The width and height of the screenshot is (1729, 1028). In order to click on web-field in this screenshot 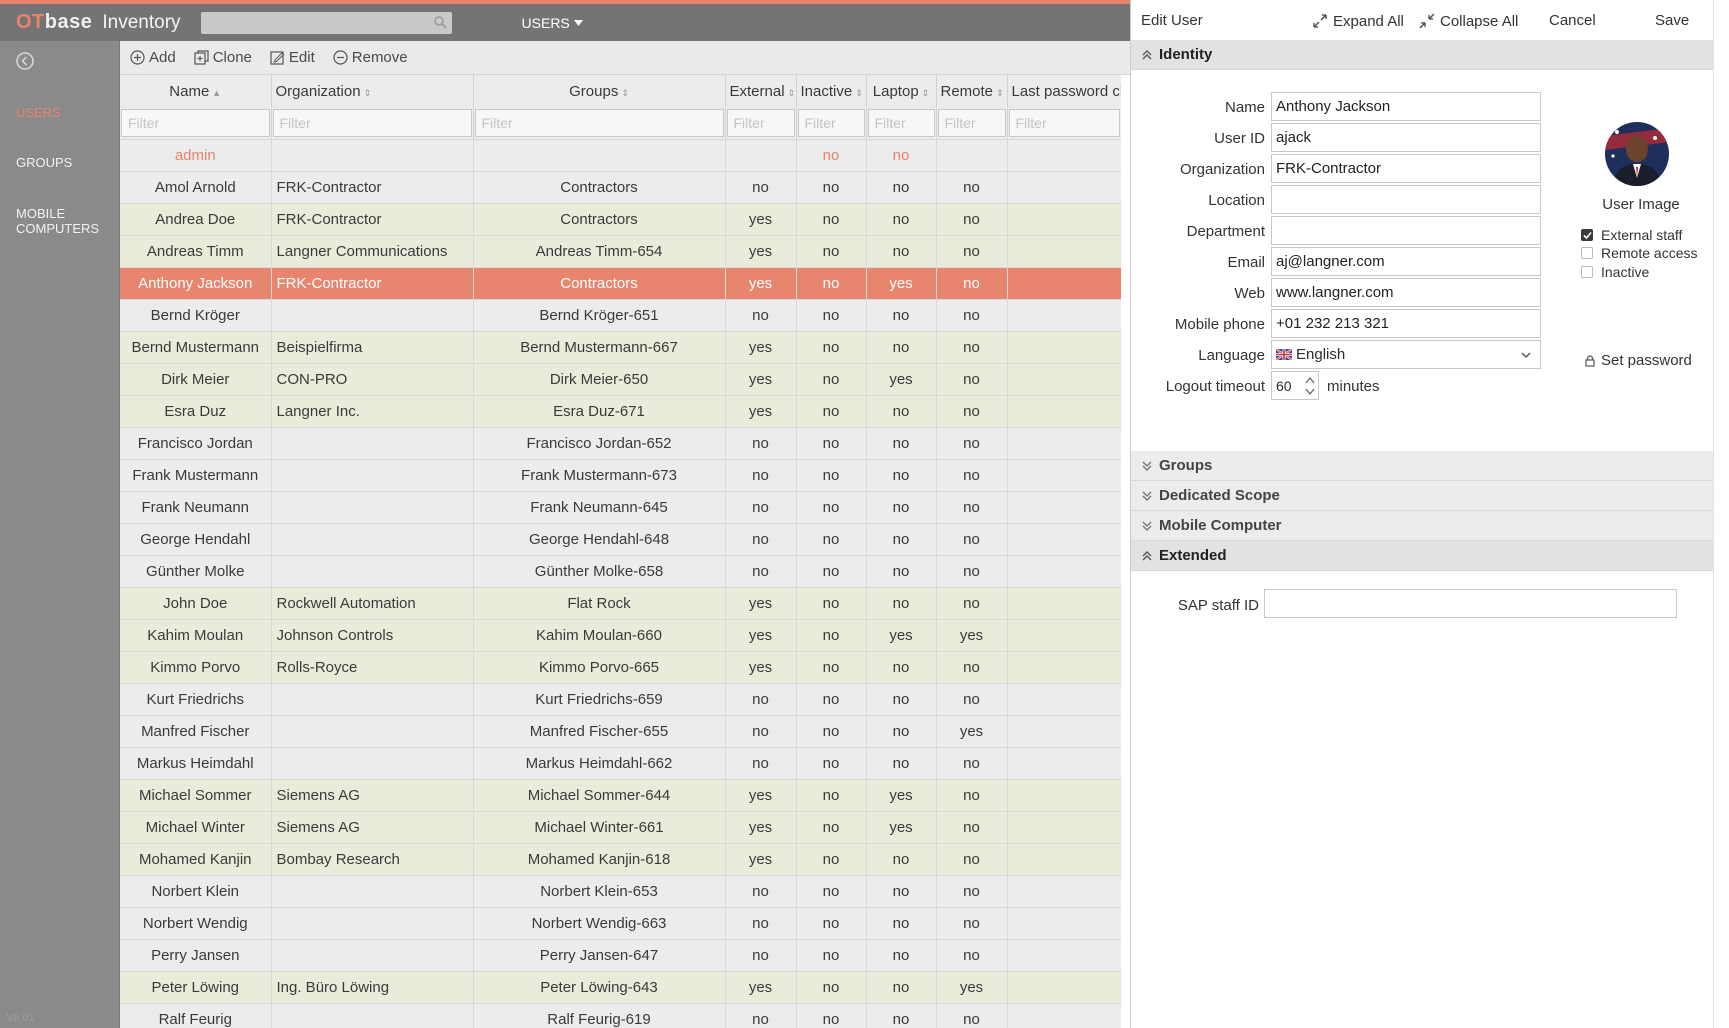, I will do `click(1406, 292)`.